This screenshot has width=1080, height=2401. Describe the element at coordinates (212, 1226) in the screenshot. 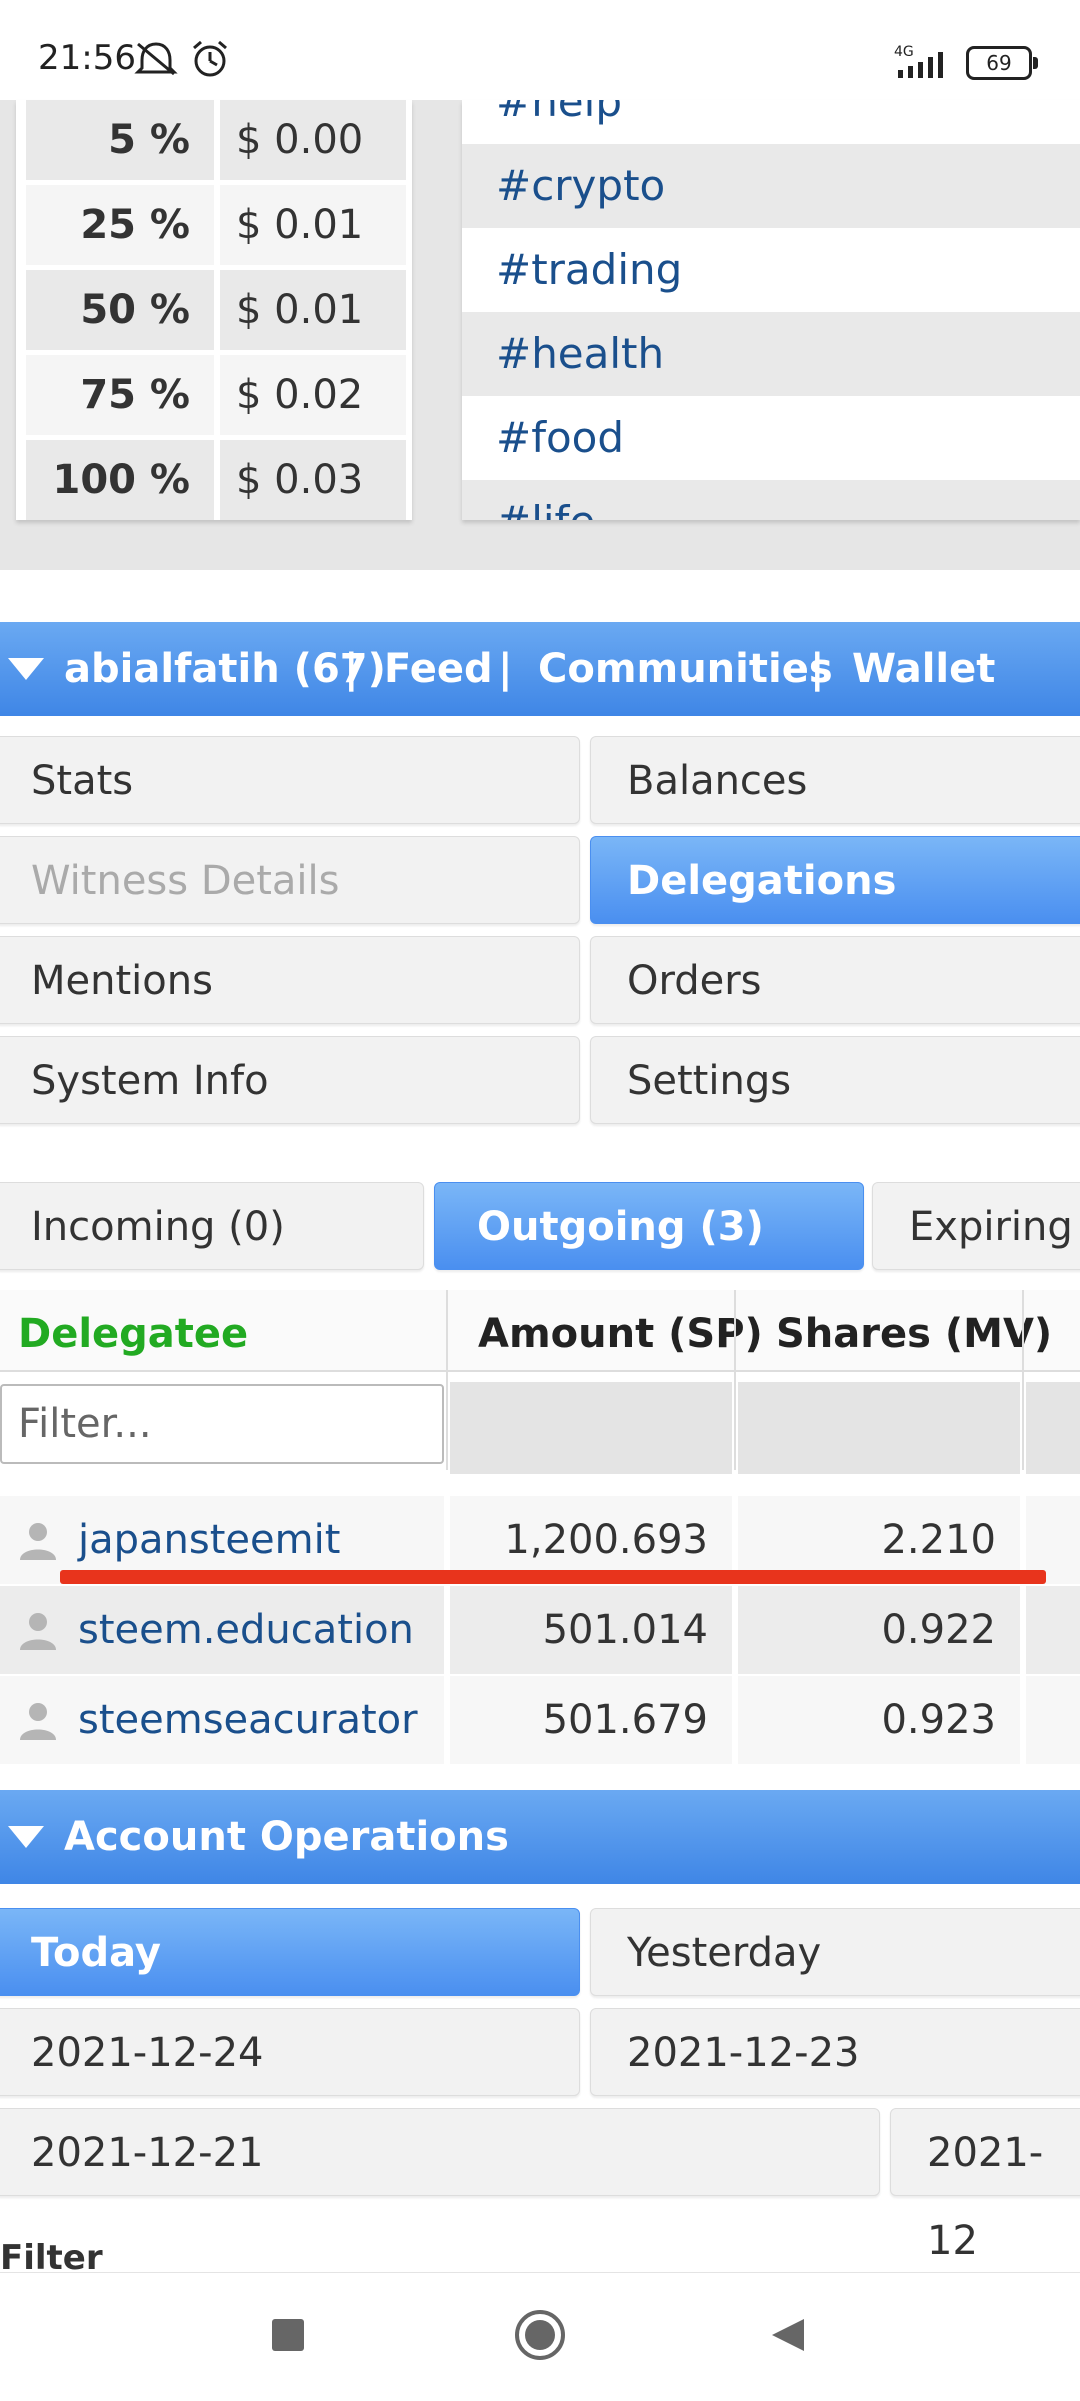

I see `tab-incoming: Incoming (0)` at that location.